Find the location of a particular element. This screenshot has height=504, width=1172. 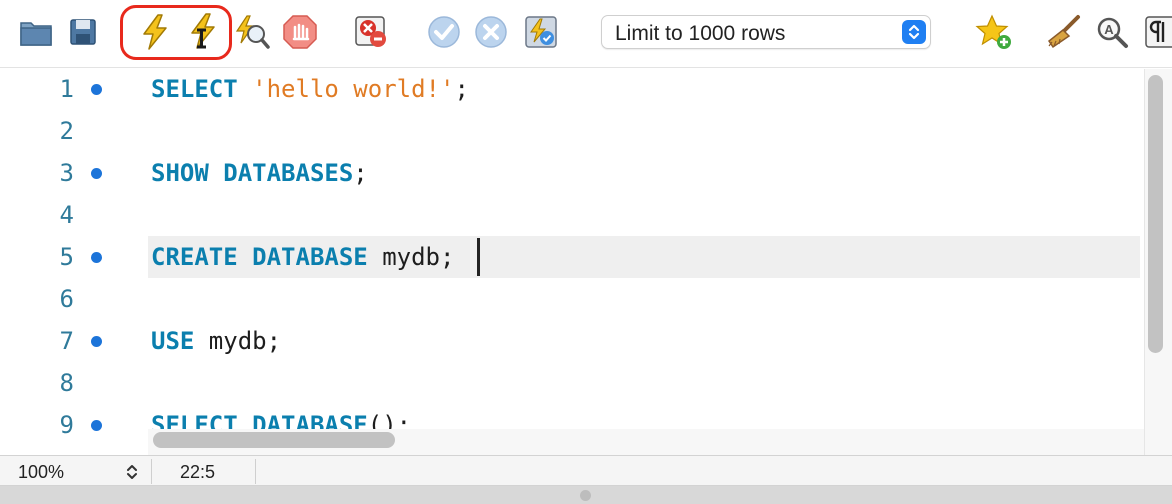

beautify-icon is located at coordinates (1064, 32).